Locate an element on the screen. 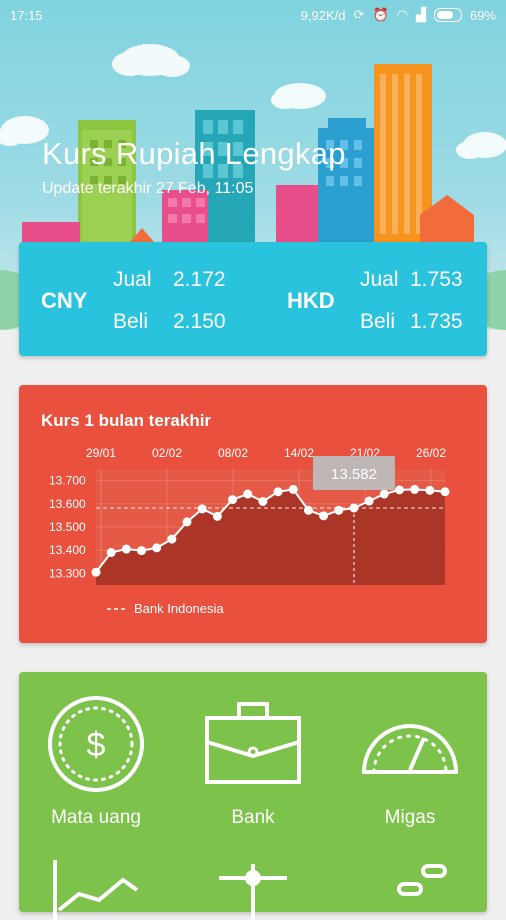  currency-code-cny: CNY is located at coordinates (64, 300).